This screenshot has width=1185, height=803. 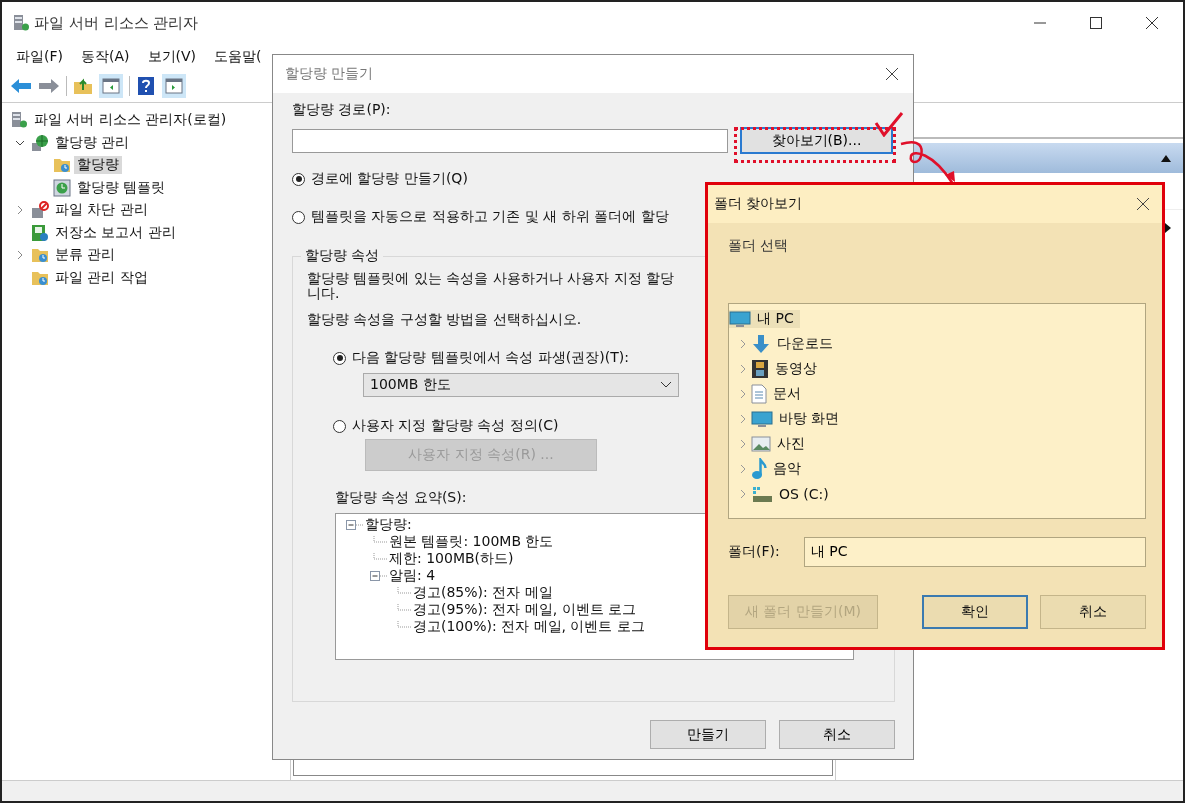 What do you see at coordinates (759, 468) in the screenshot?
I see `music-note-icon` at bounding box center [759, 468].